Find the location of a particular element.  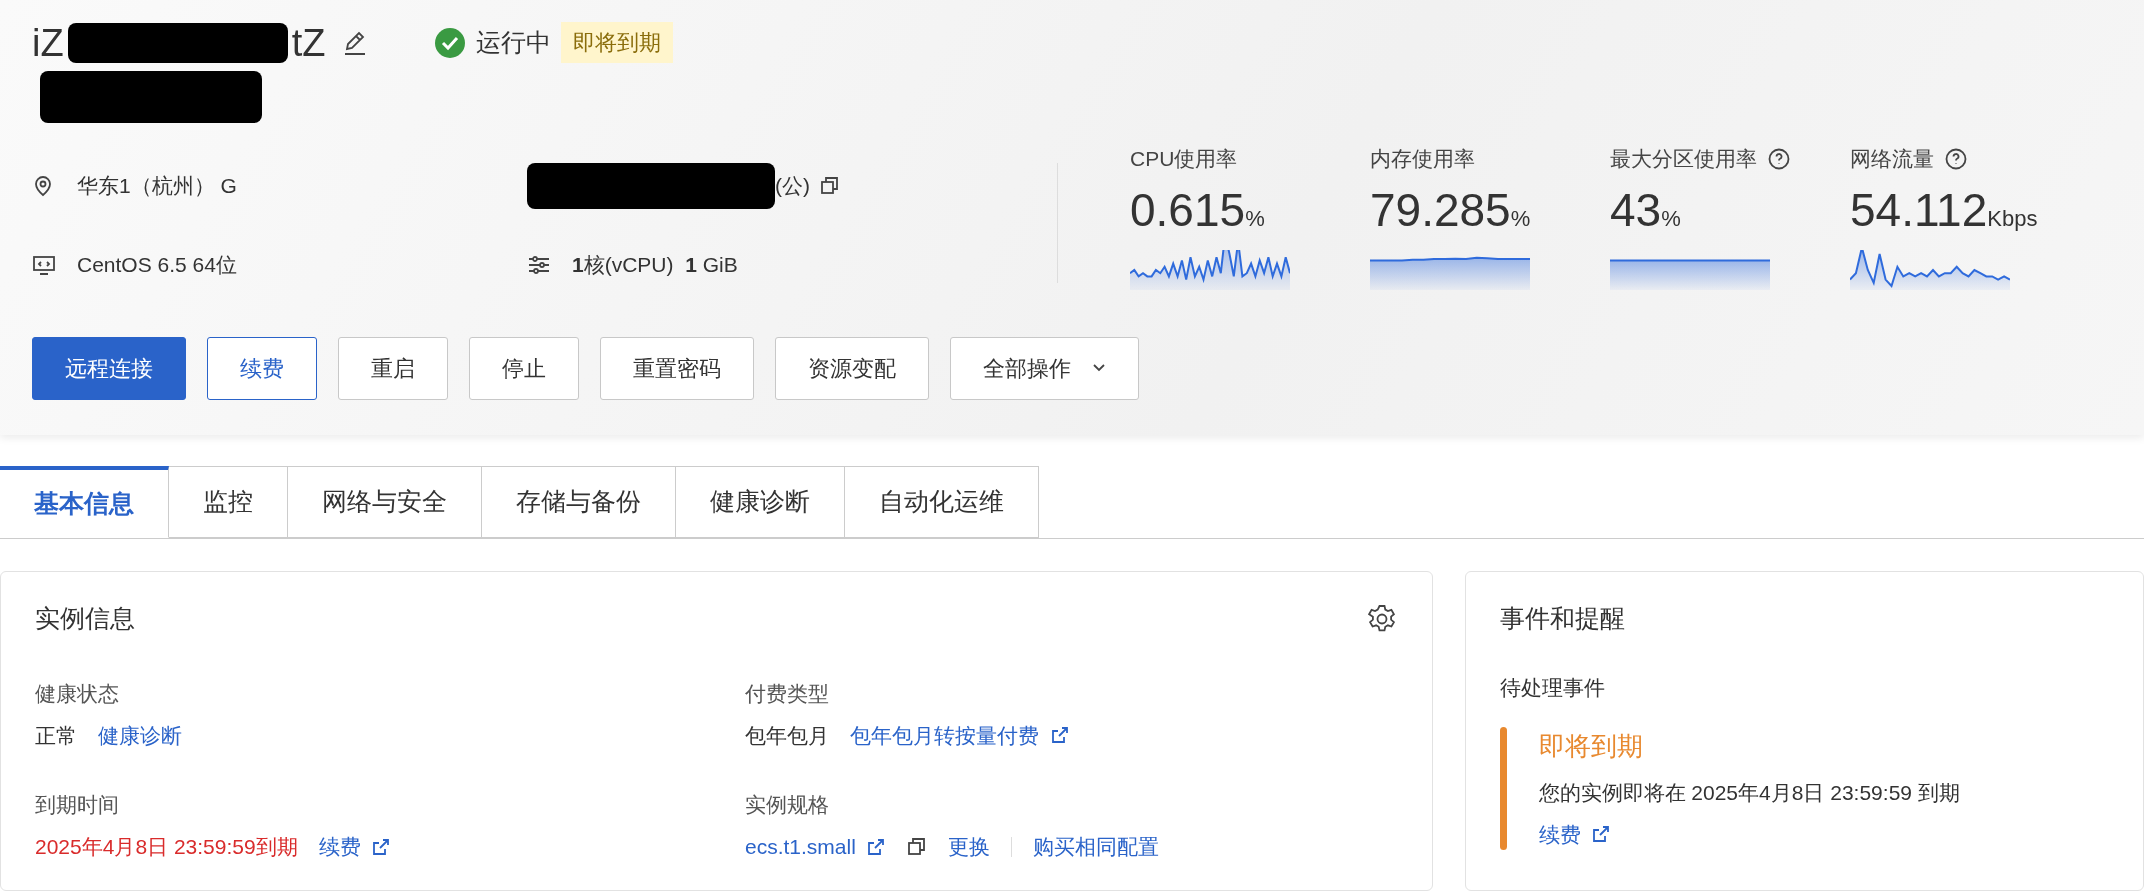

metric-label: 最大分区使用率 is located at coordinates (1683, 159).